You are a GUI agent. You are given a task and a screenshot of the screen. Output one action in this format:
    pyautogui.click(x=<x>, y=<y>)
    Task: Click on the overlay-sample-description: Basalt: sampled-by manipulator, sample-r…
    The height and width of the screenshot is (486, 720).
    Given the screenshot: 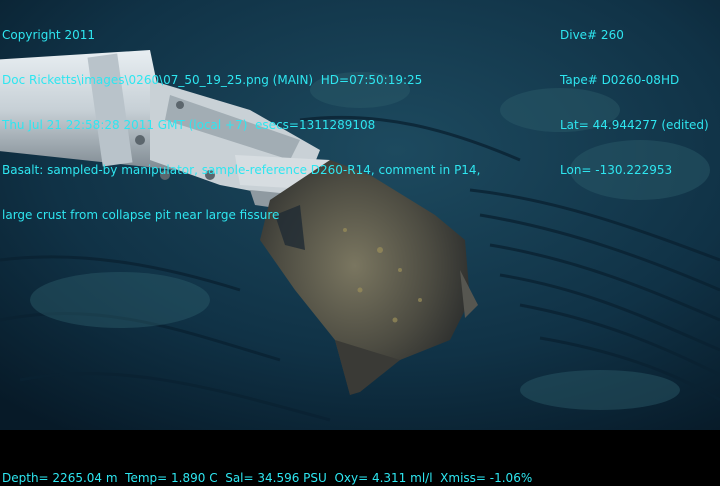 What is the action you would take?
    pyautogui.click(x=241, y=170)
    